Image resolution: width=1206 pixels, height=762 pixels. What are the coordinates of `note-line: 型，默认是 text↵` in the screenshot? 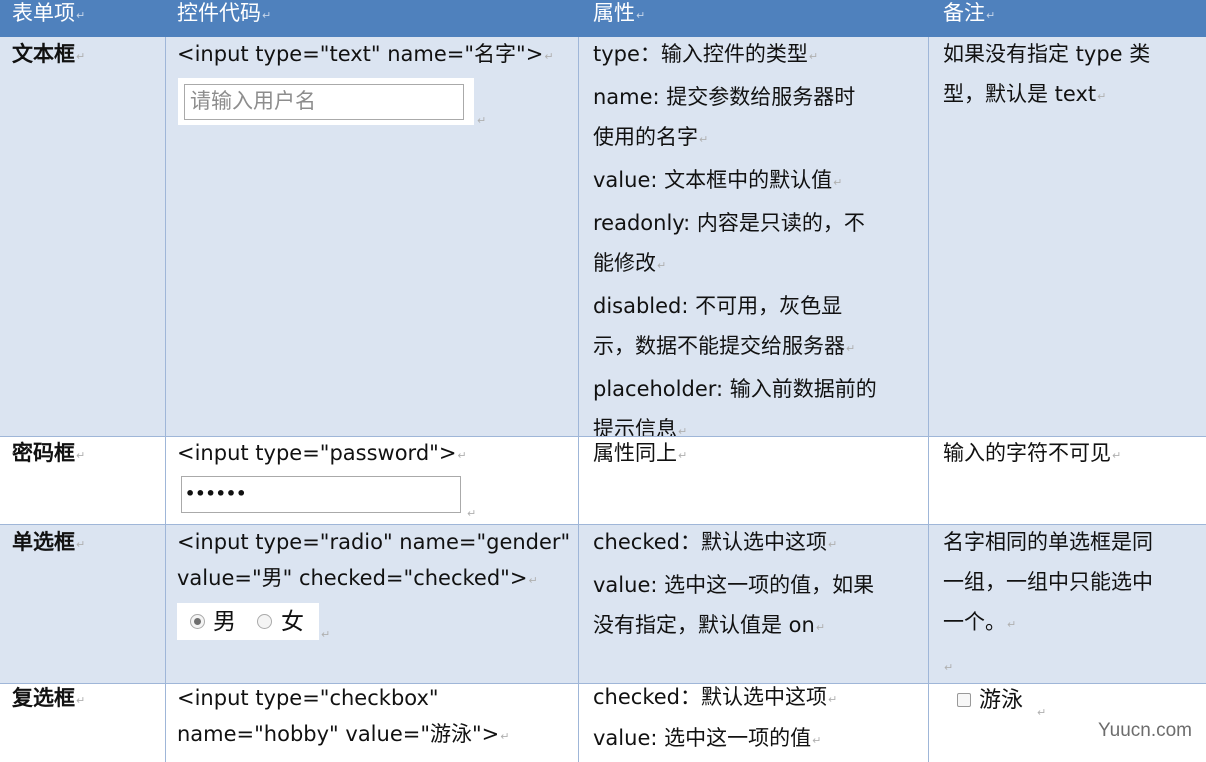 It's located at (1074, 95).